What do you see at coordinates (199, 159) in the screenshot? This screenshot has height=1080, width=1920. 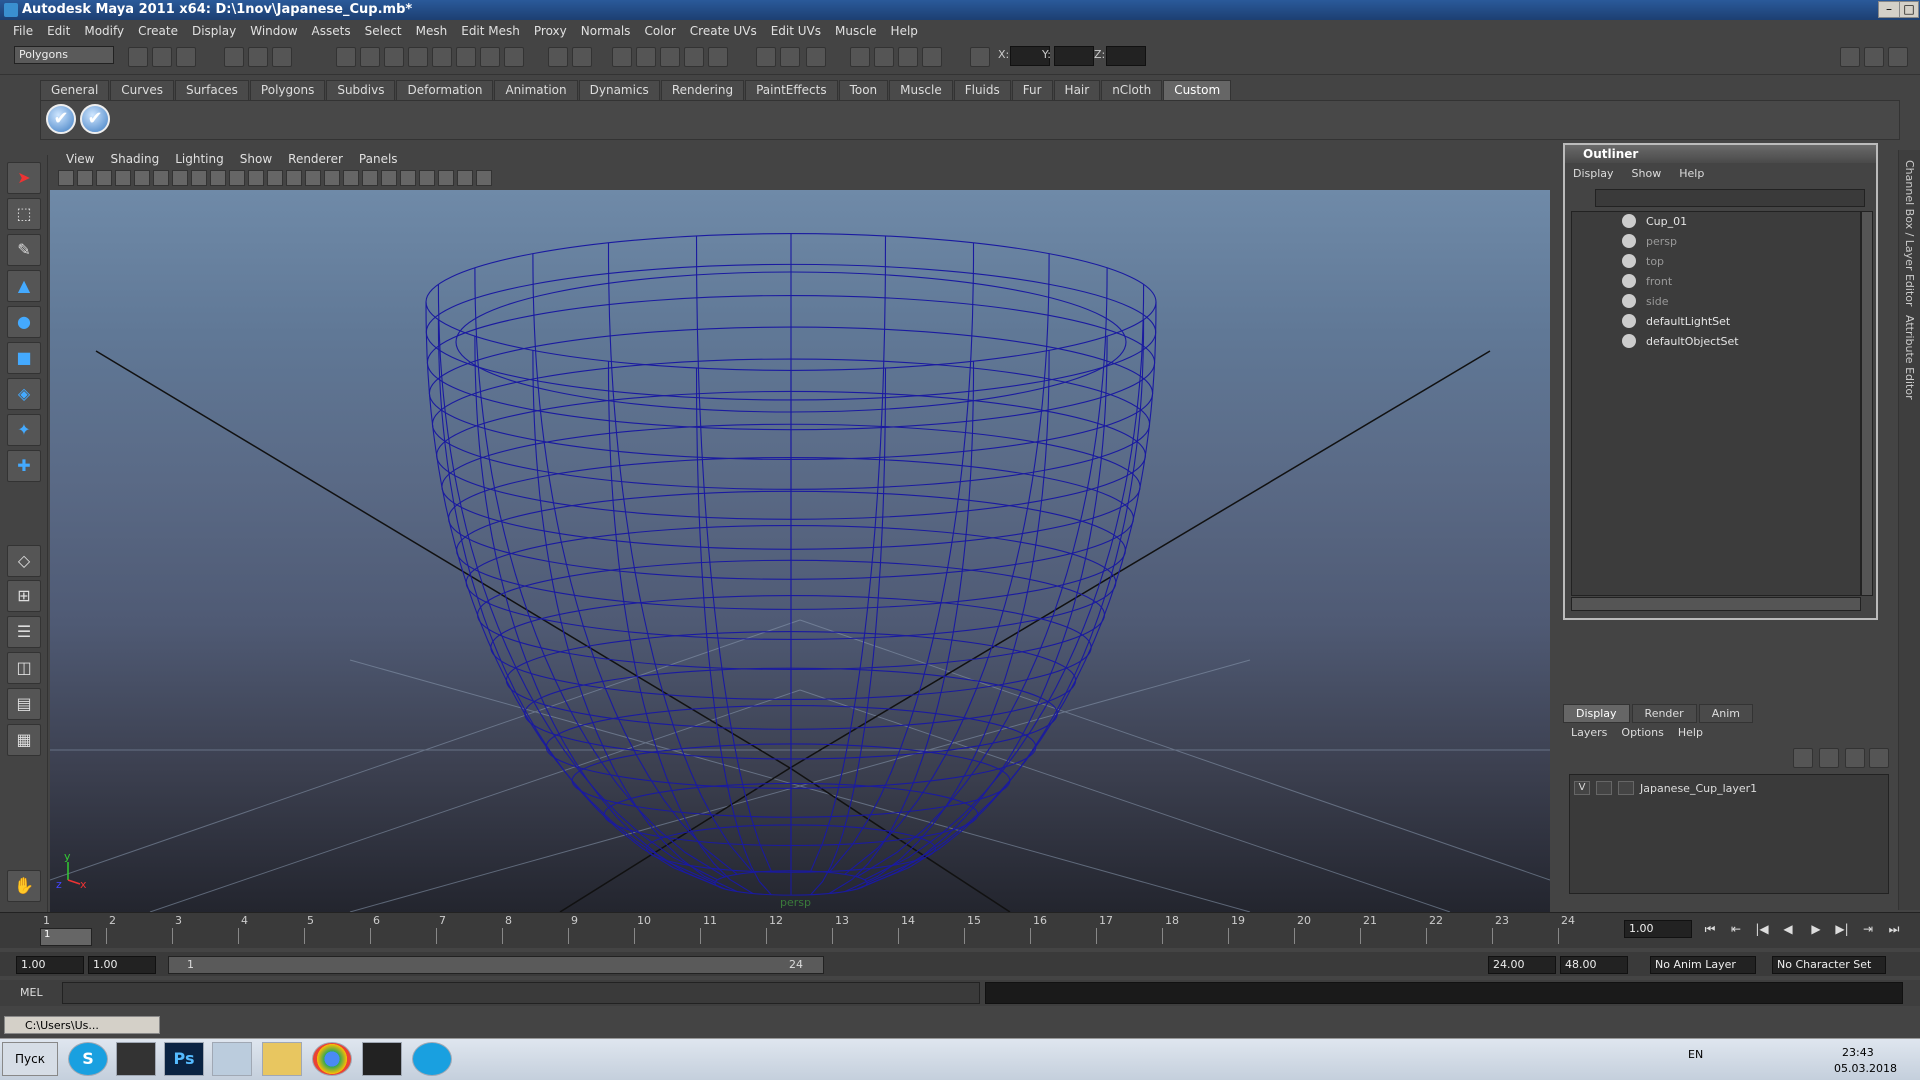 I see `vp-menu-lighting: Lighting` at bounding box center [199, 159].